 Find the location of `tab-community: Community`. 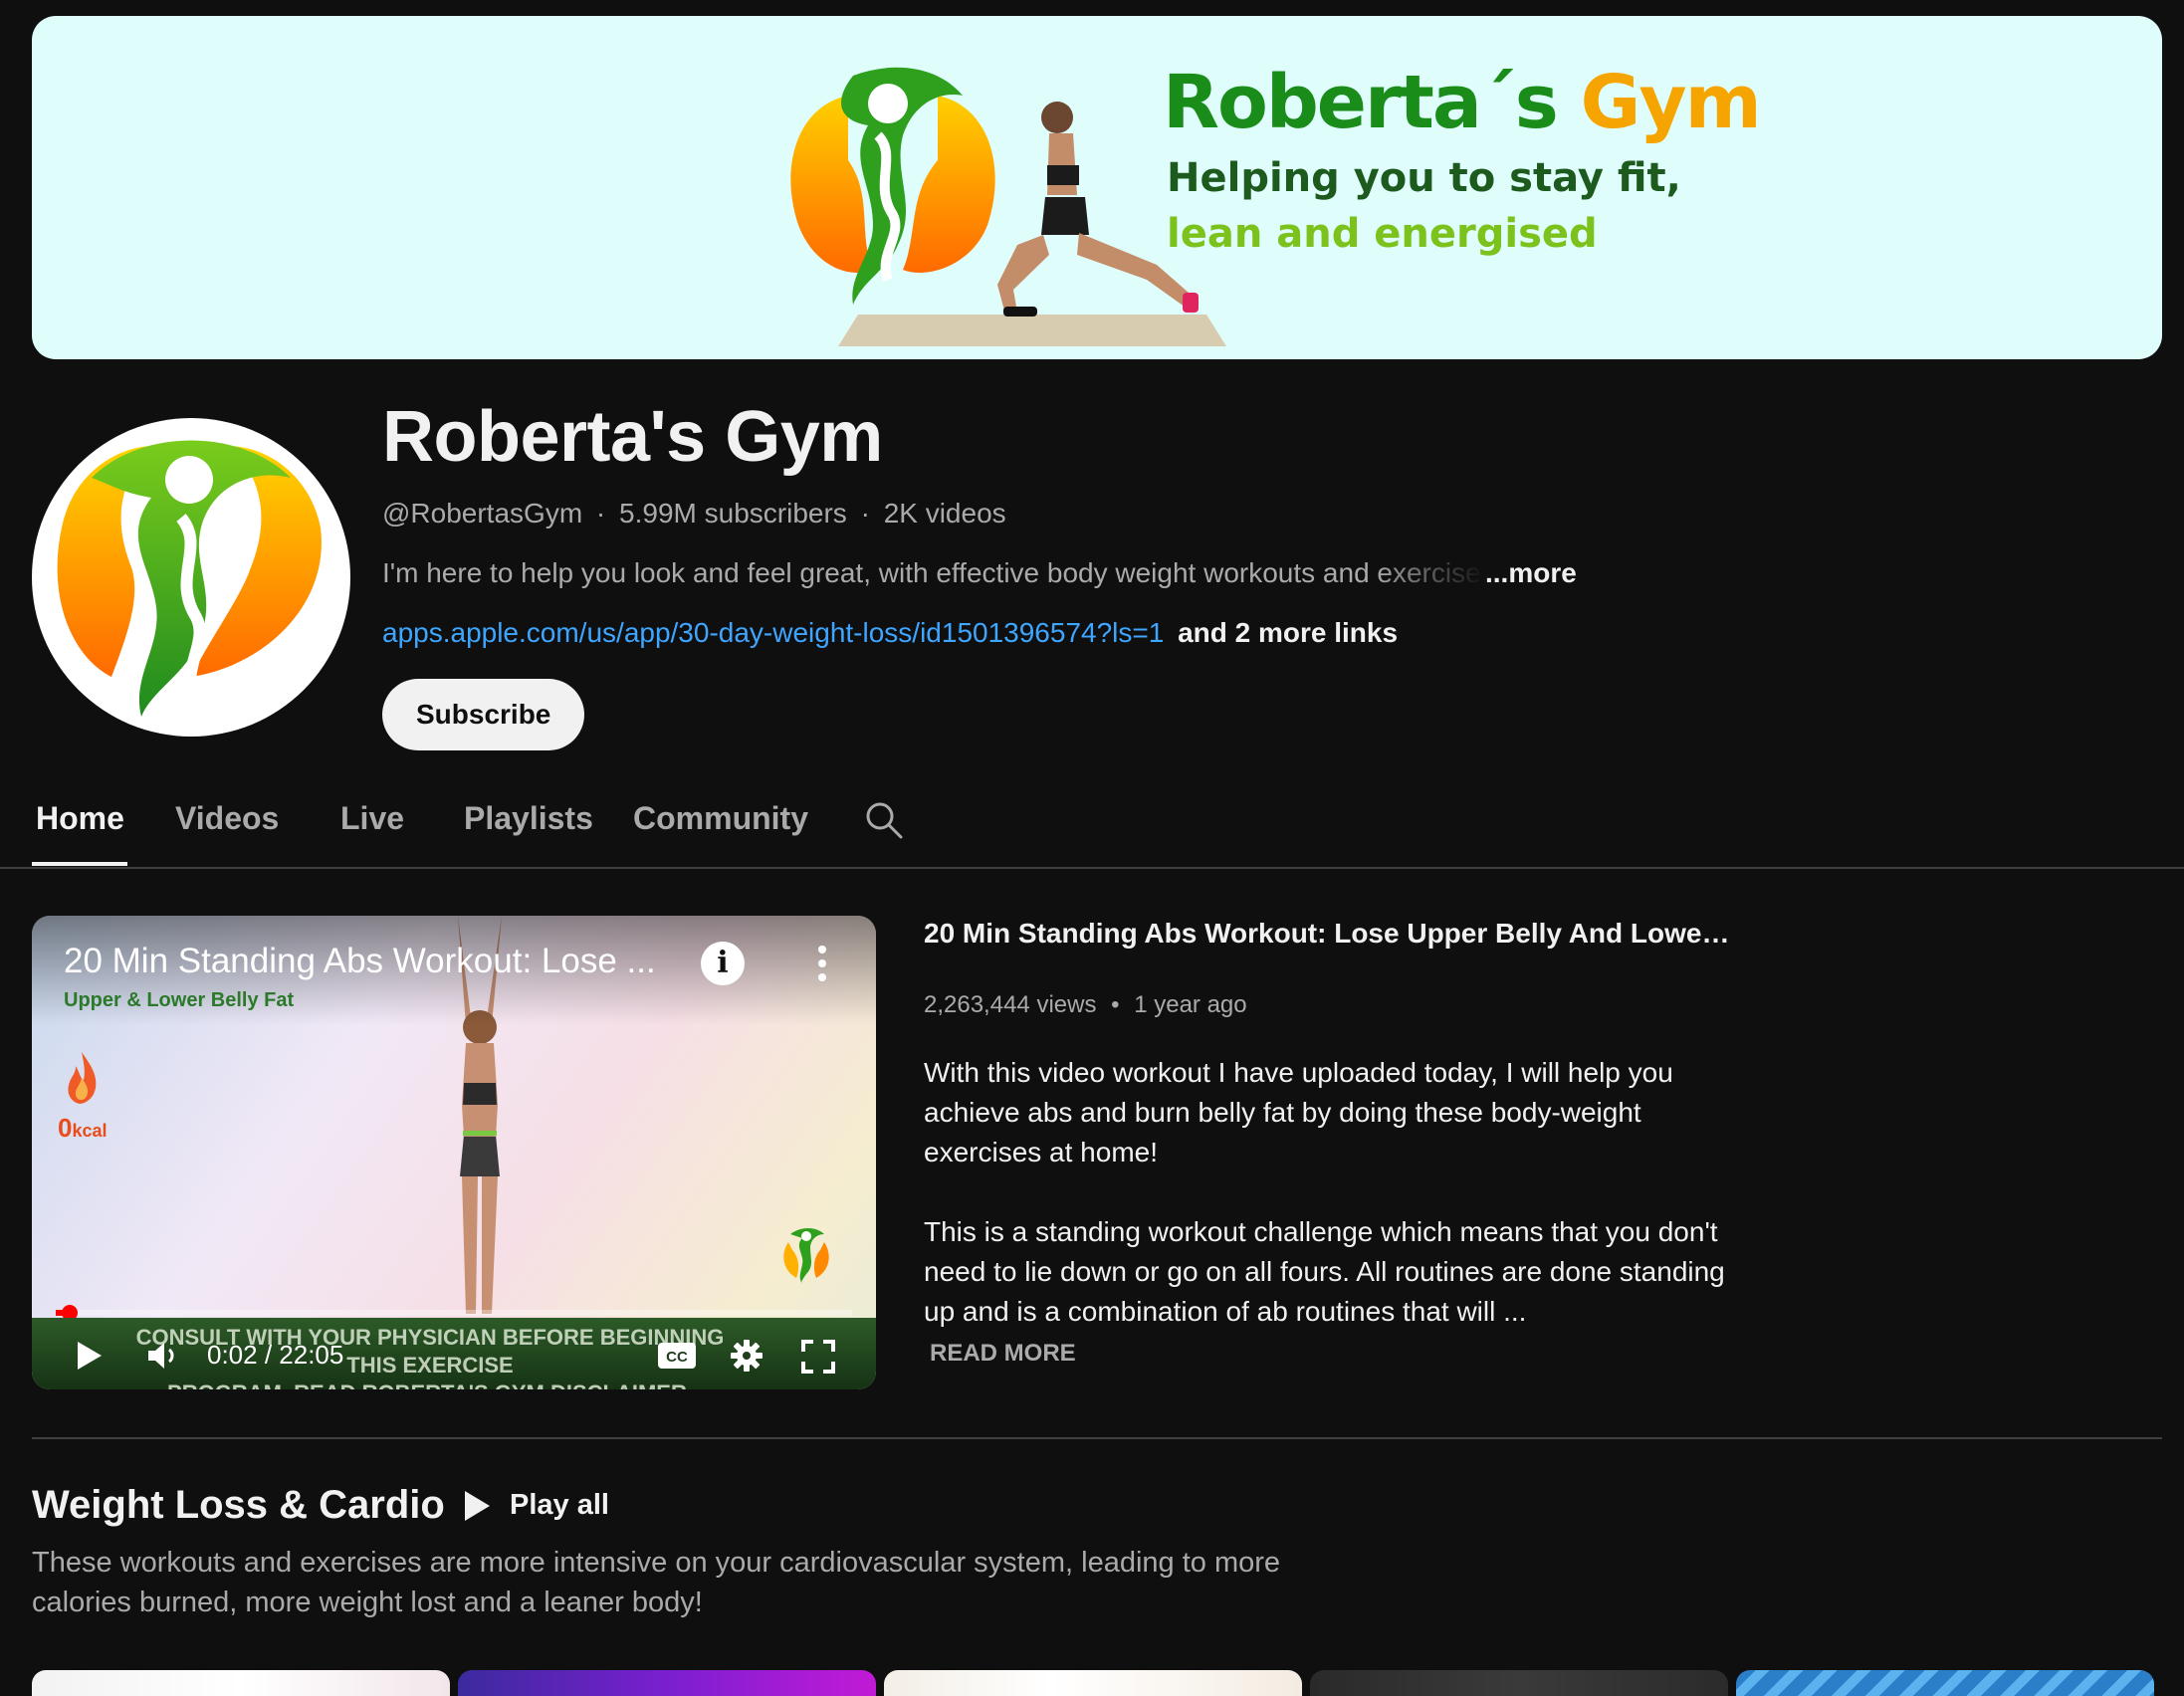

tab-community: Community is located at coordinates (720, 819).